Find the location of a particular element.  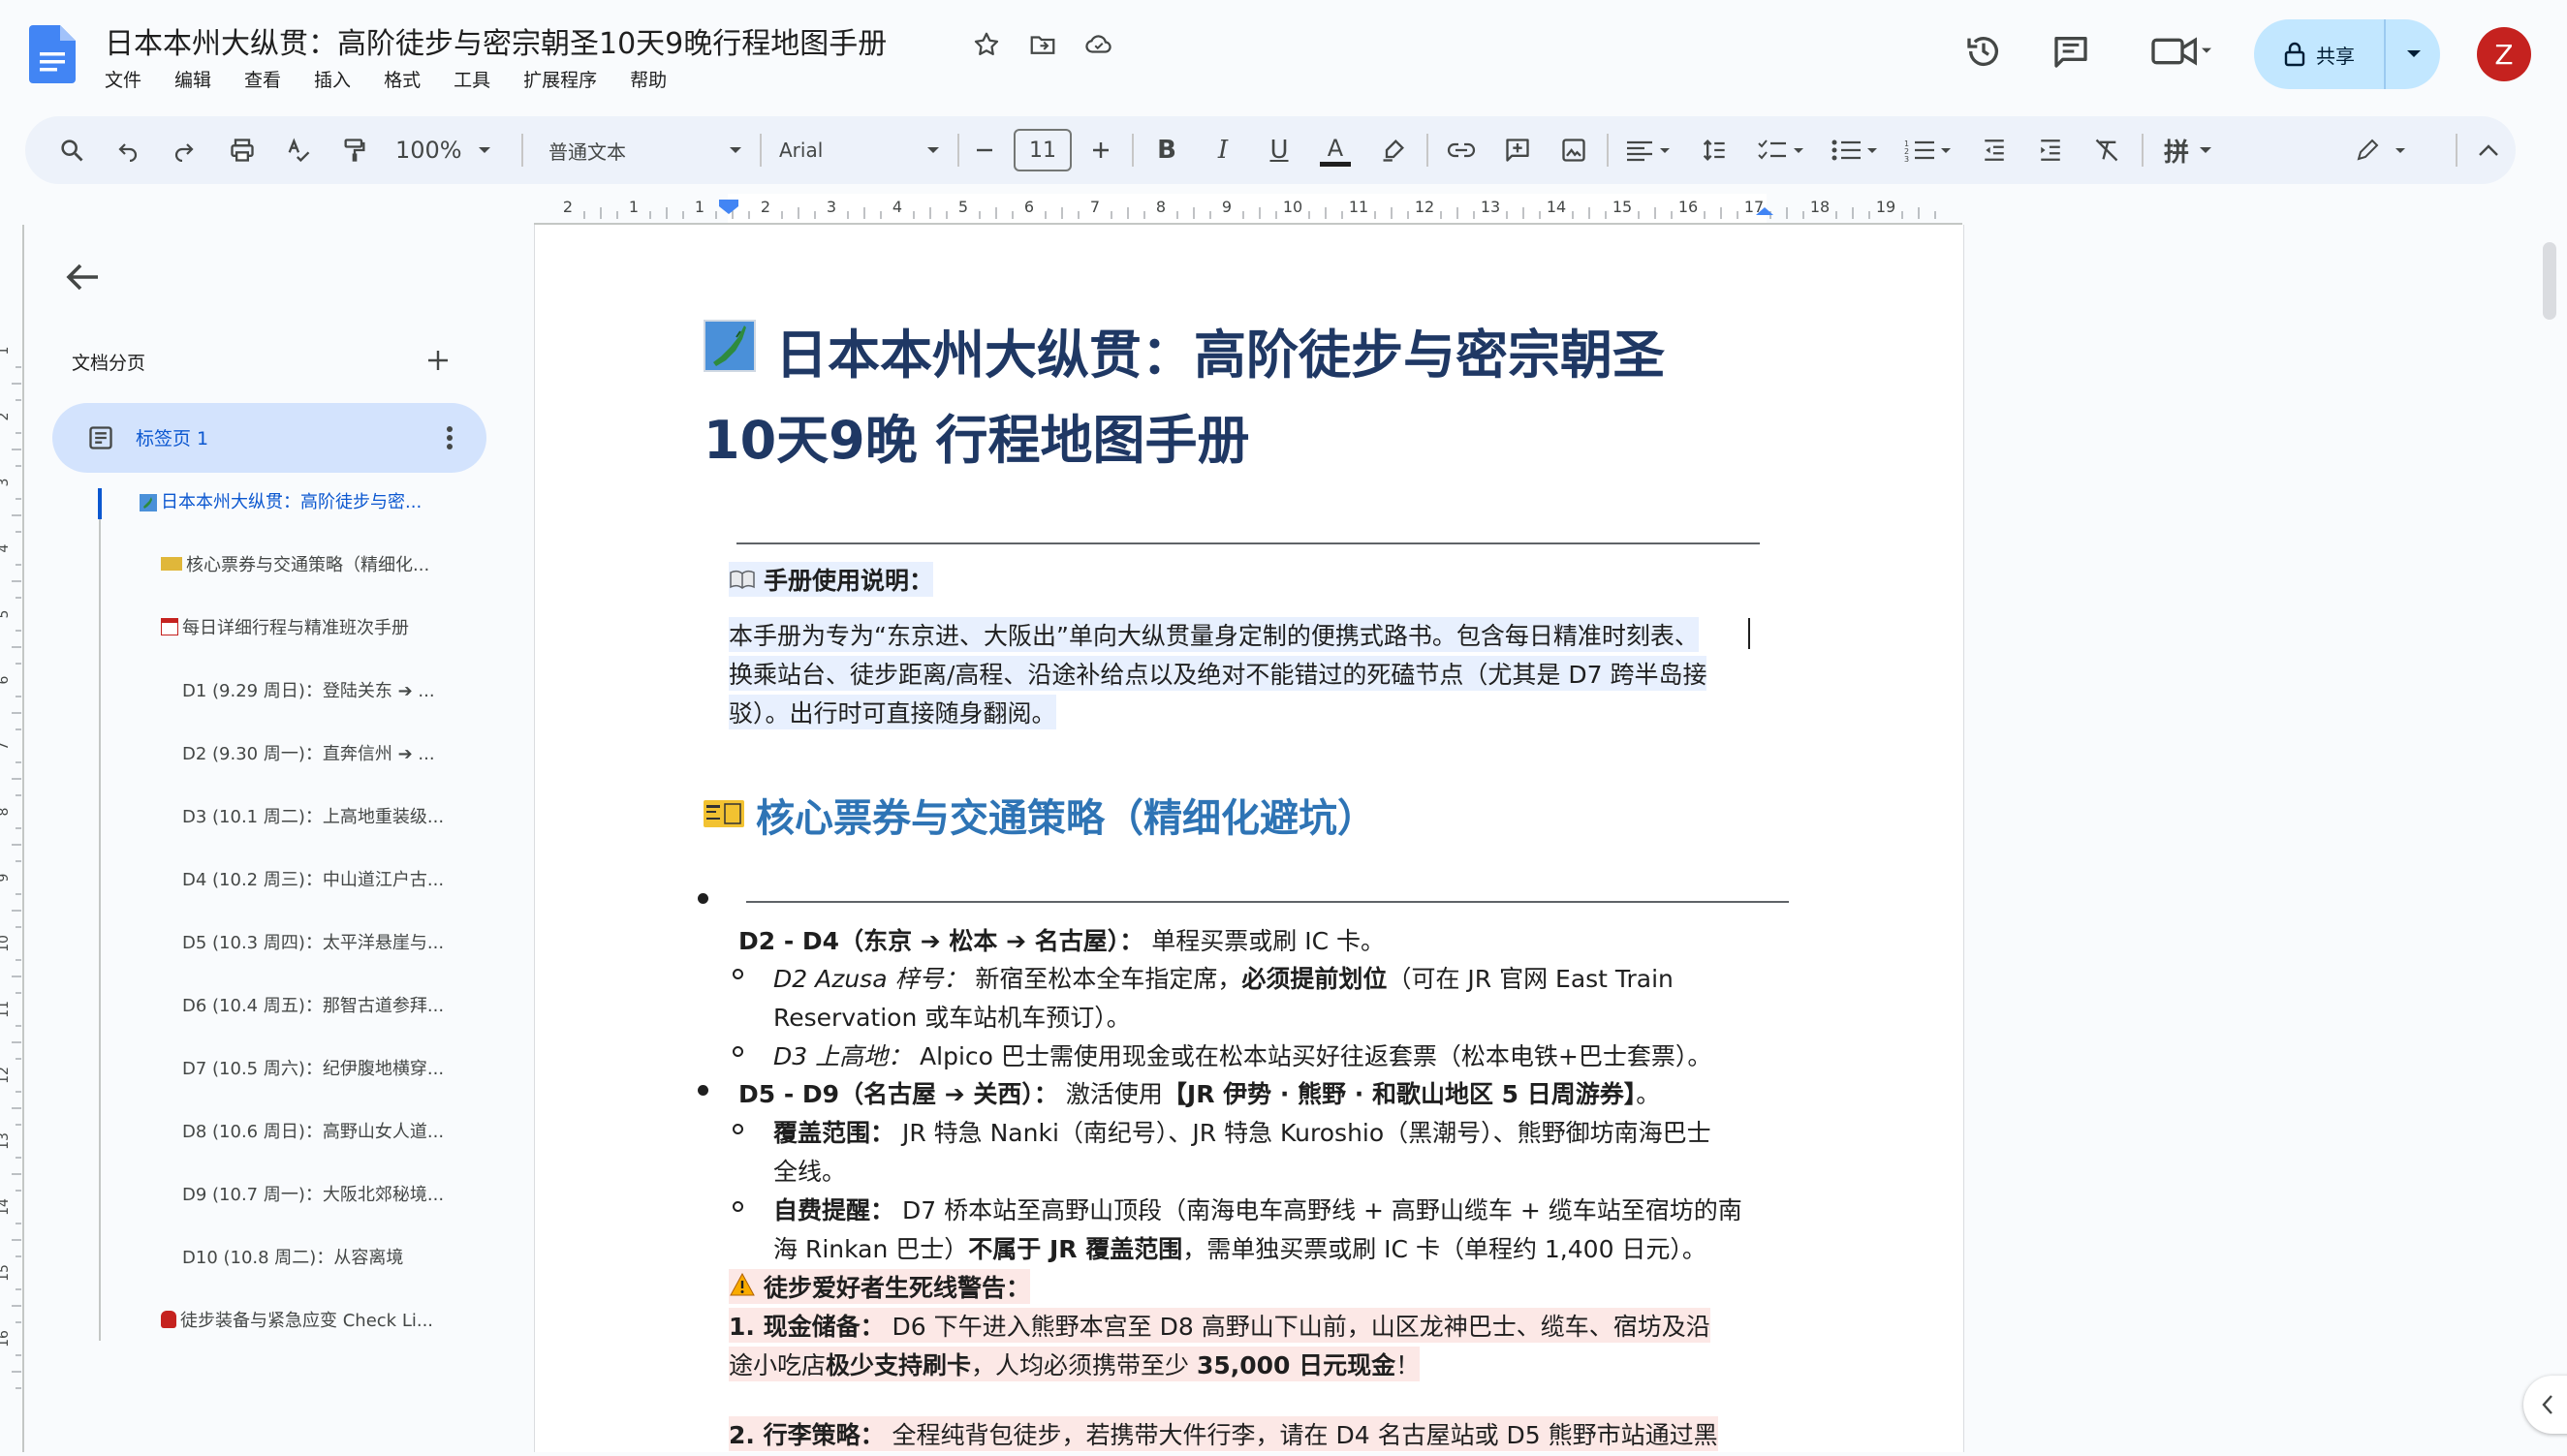

menu-file: 文件 is located at coordinates (123, 79).